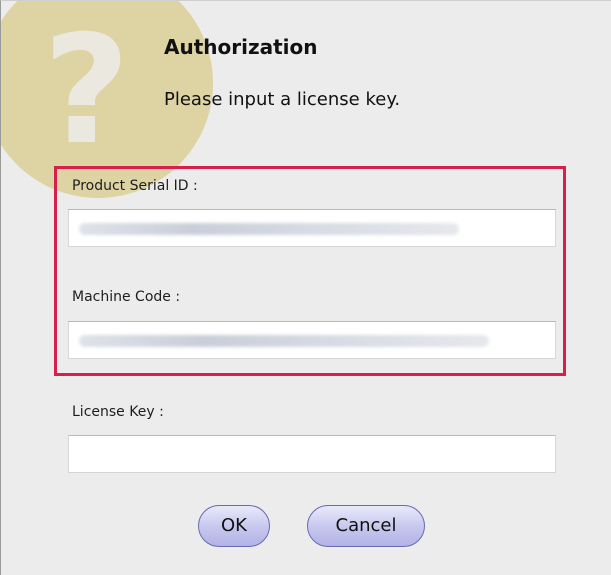 The width and height of the screenshot is (611, 575). What do you see at coordinates (284, 341) in the screenshot?
I see `machine-code-value-blurred` at bounding box center [284, 341].